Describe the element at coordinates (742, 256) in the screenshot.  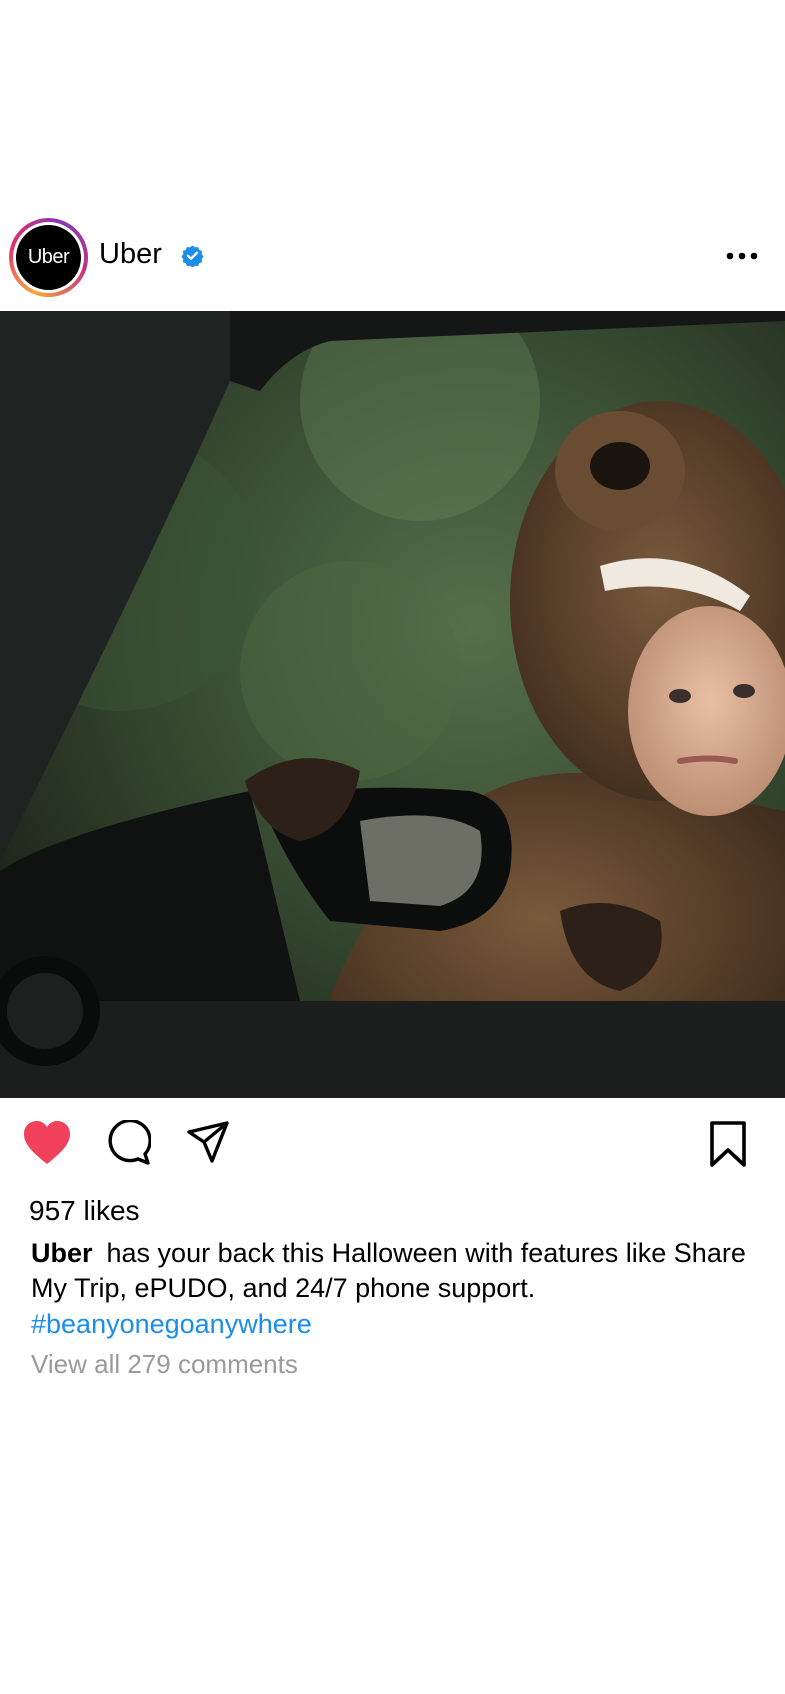
I see `more-options-icon` at that location.